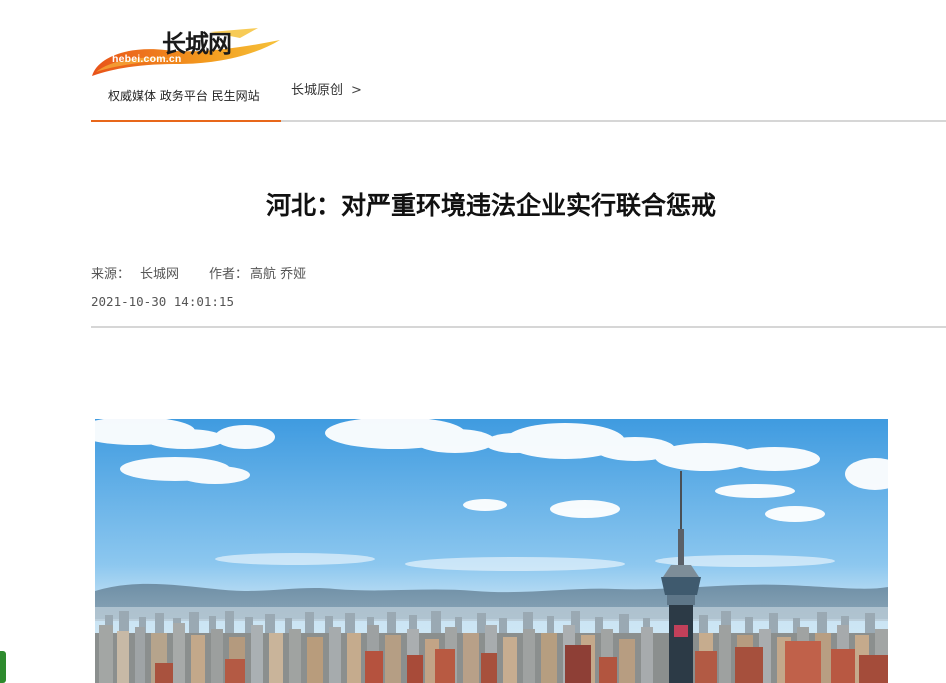 Image resolution: width=946 pixels, height=683 pixels. I want to click on source-label: 来源：, so click(111, 274).